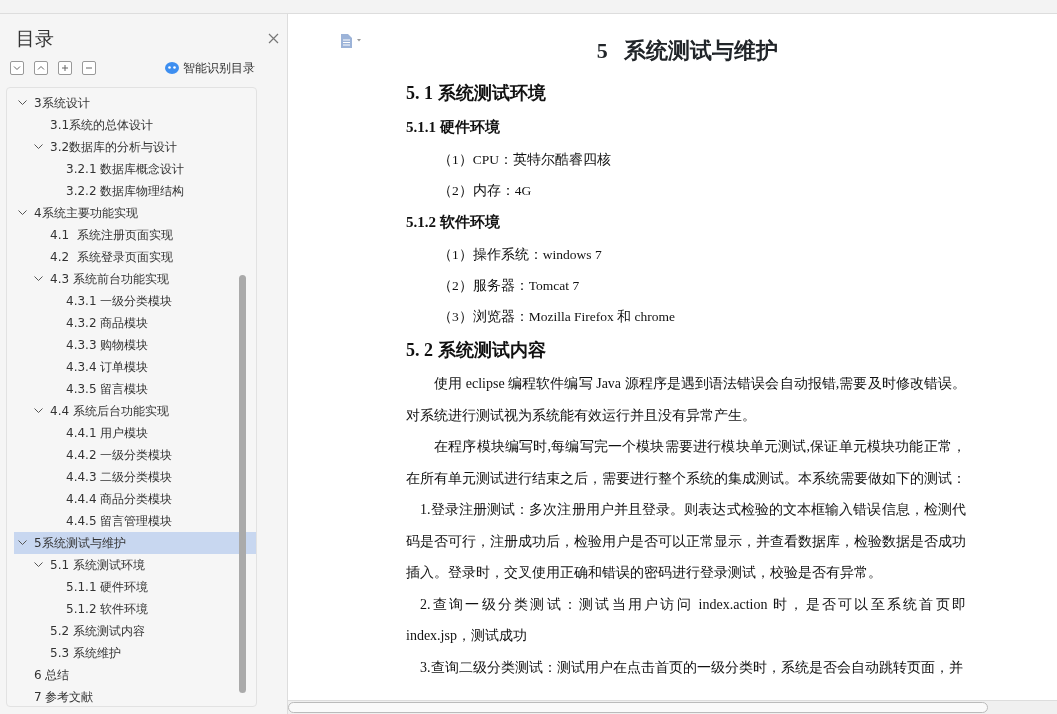 This screenshot has height=714, width=1057. I want to click on paragraph: 使用 eclipse 编程软件编写 Java 源程序是遇到语法错误会自动报错,需要及时修改错误。对系统进行测试视为系统能有效运行并且没有异常产生。, so click(686, 400).